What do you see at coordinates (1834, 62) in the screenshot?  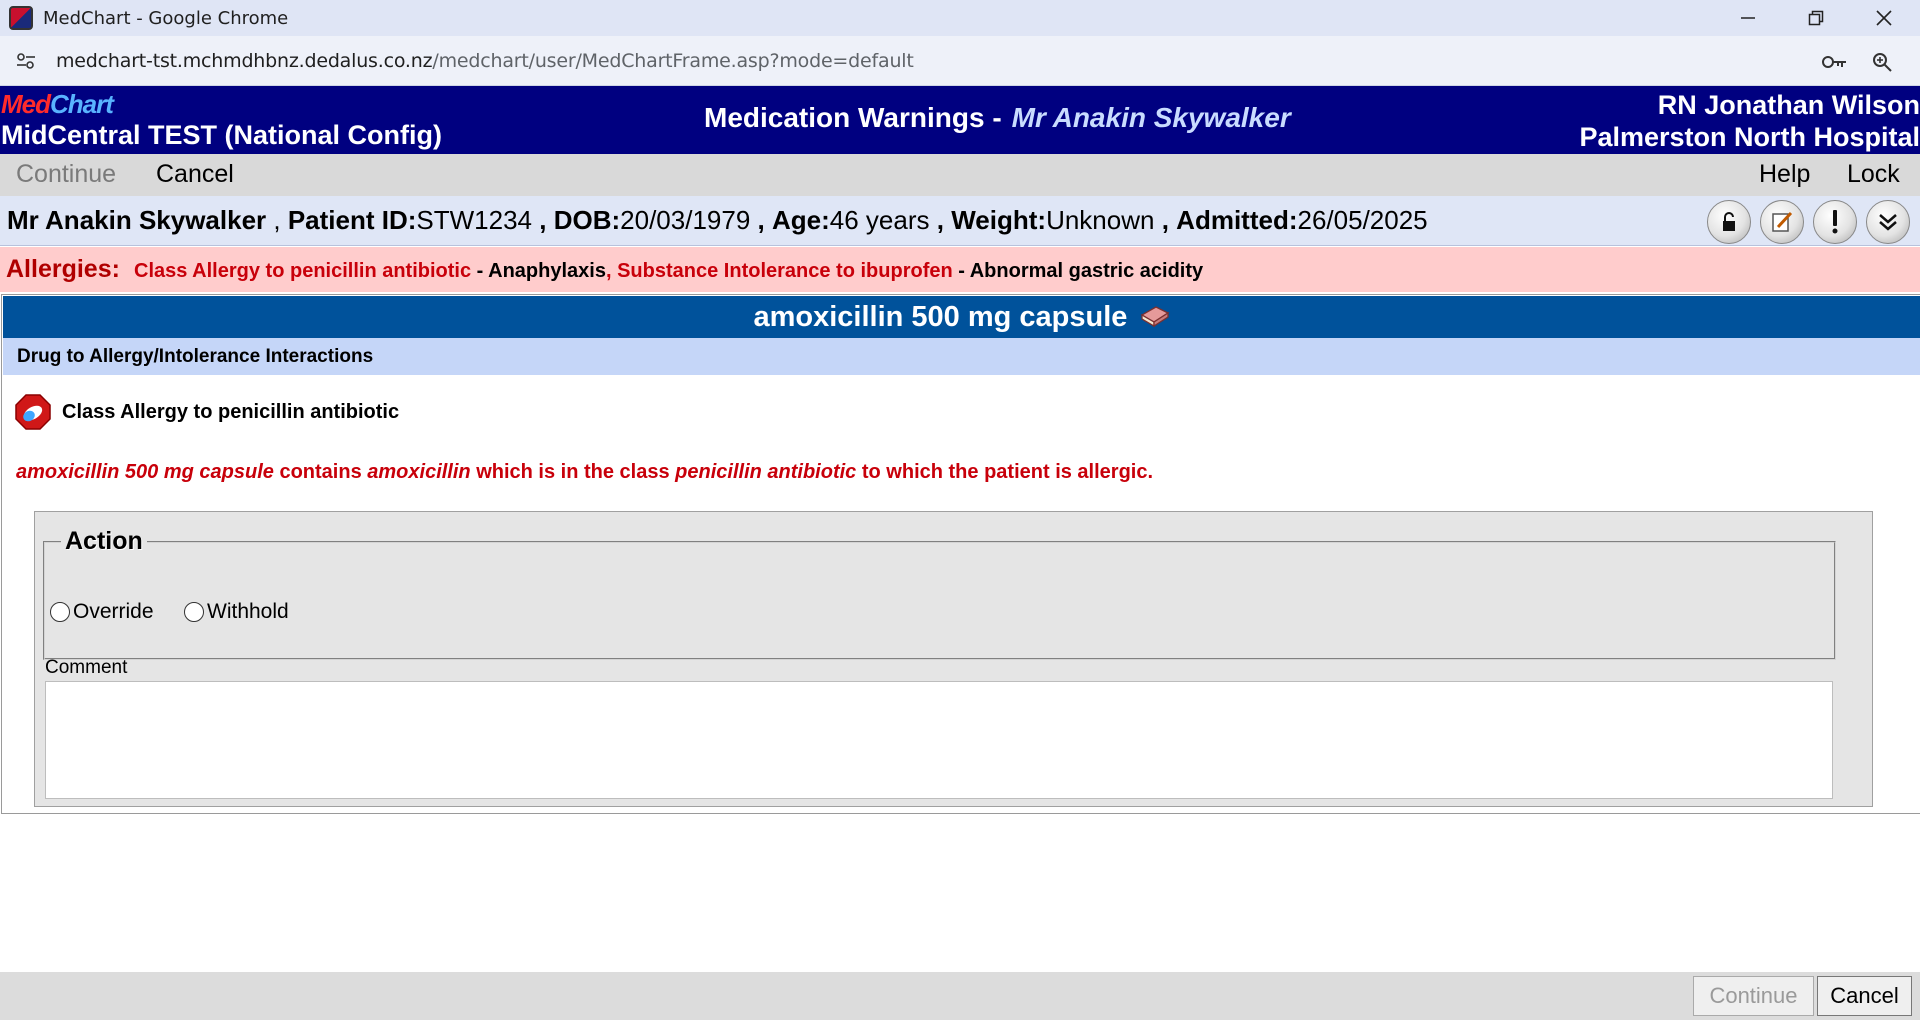 I see `key-icon` at bounding box center [1834, 62].